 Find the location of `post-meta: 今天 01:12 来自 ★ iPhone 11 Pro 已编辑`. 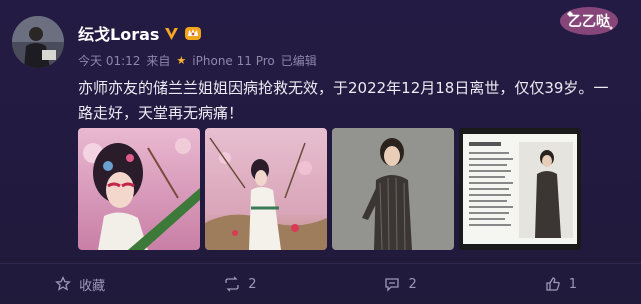

post-meta: 今天 01:12 来自 ★ iPhone 11 Pro 已编辑 is located at coordinates (197, 60).